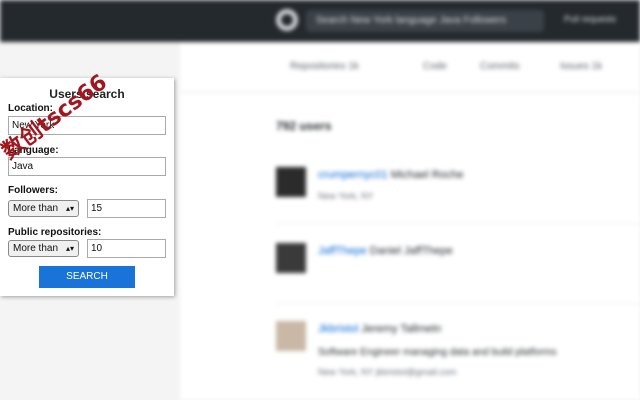 The height and width of the screenshot is (400, 640). I want to click on followers-count-input, so click(126, 208).